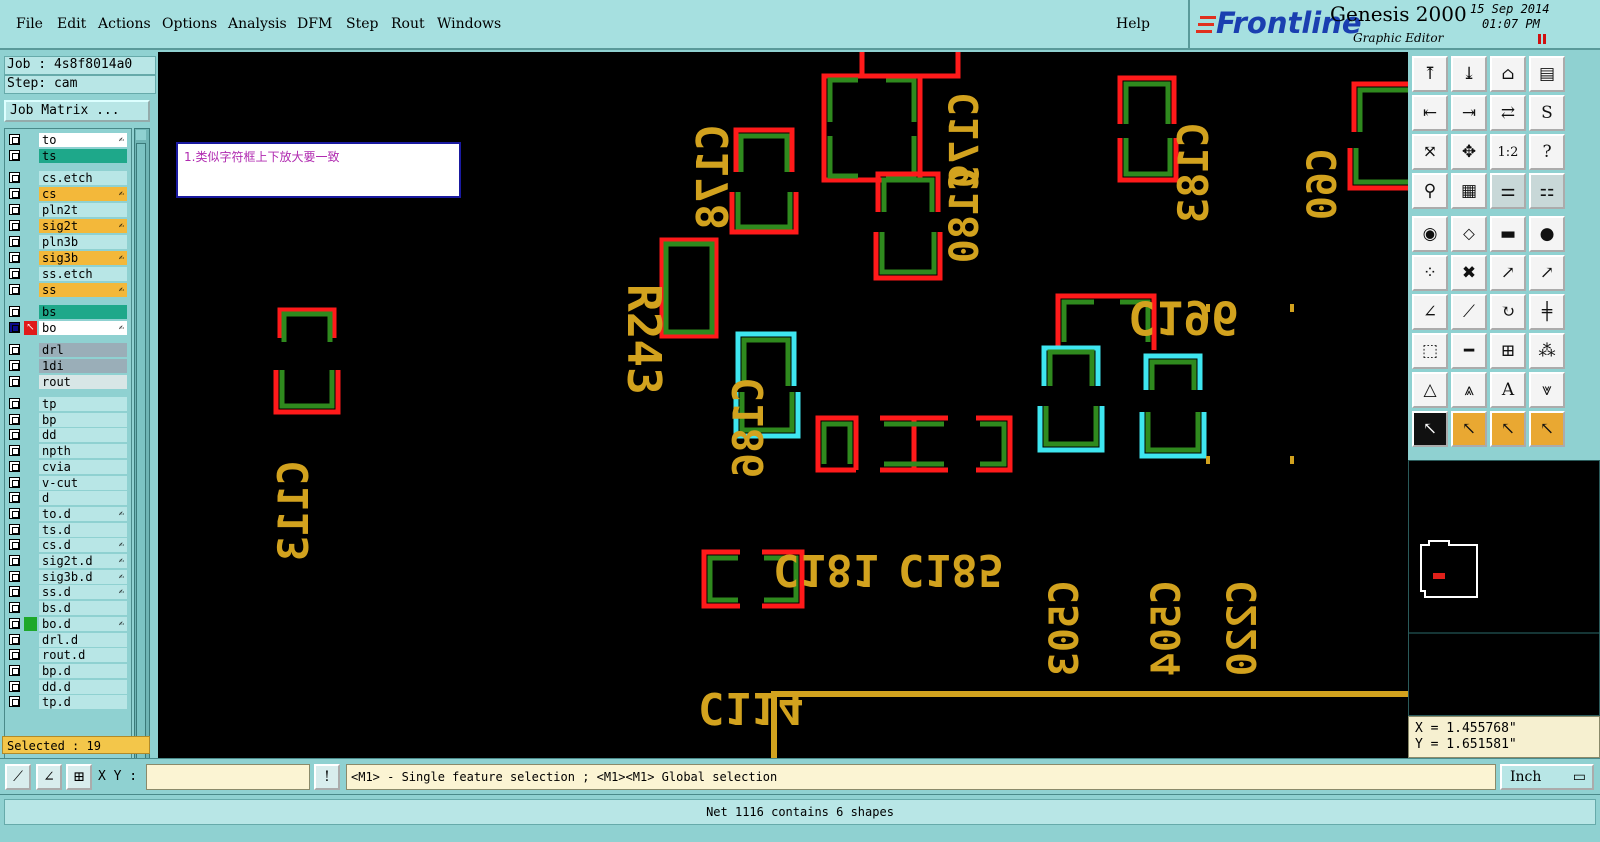  I want to click on layer-row-bs: bs, so click(67, 312).